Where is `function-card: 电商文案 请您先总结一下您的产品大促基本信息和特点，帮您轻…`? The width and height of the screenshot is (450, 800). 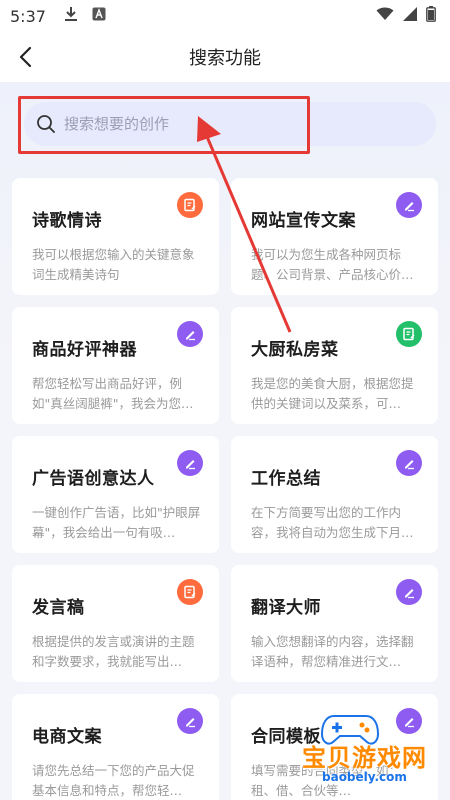 function-card: 电商文案 请您先总结一下您的产品大促基本信息和特点，帮您轻… is located at coordinates (115, 747).